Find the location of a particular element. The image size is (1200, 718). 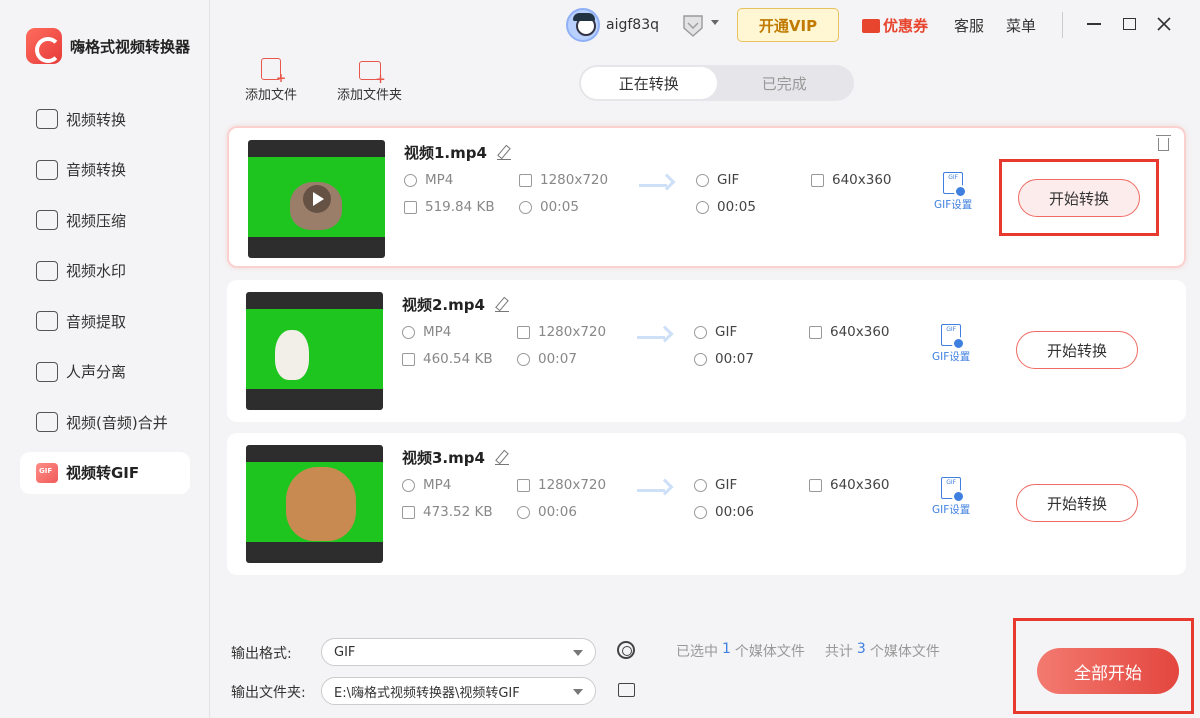

sidebar-item-video-to-gif: 视频转GIF is located at coordinates (105, 472).